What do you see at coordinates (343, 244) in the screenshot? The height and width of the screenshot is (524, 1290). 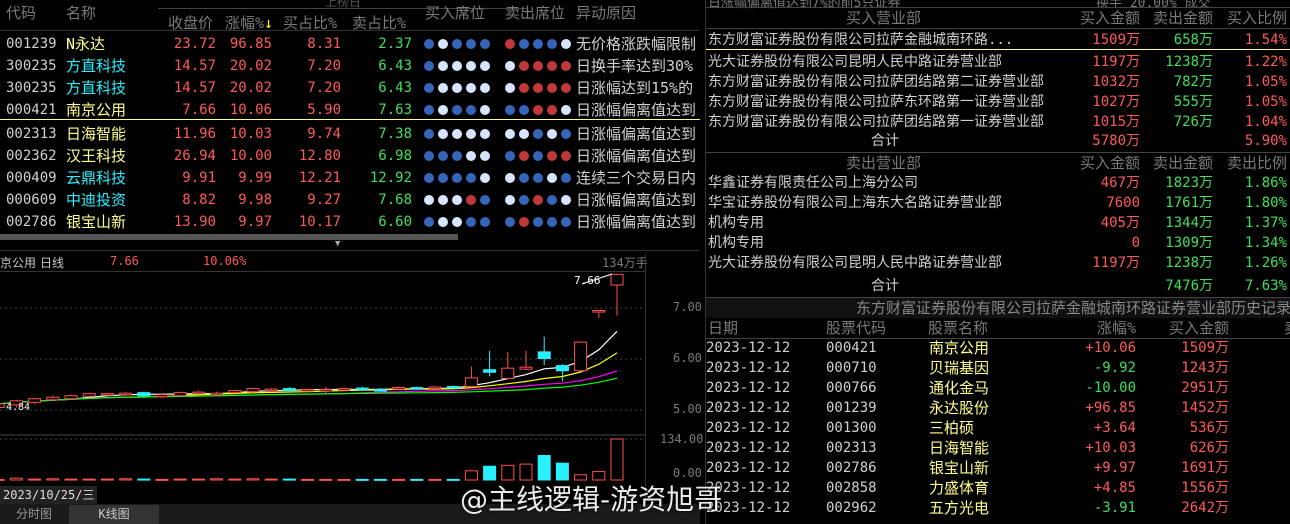 I see `splitter-arrow-icon: ▼` at bounding box center [343, 244].